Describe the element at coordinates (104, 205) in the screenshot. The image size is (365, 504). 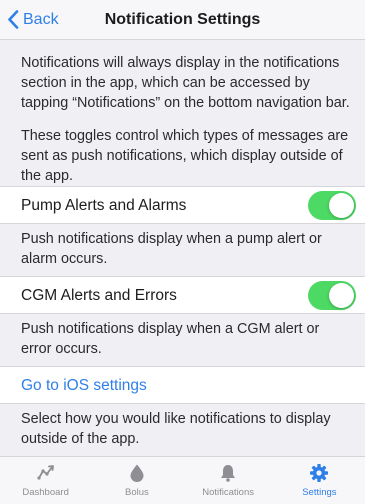
I see `pump-alerts-label: Pump Alerts and Alarms` at that location.